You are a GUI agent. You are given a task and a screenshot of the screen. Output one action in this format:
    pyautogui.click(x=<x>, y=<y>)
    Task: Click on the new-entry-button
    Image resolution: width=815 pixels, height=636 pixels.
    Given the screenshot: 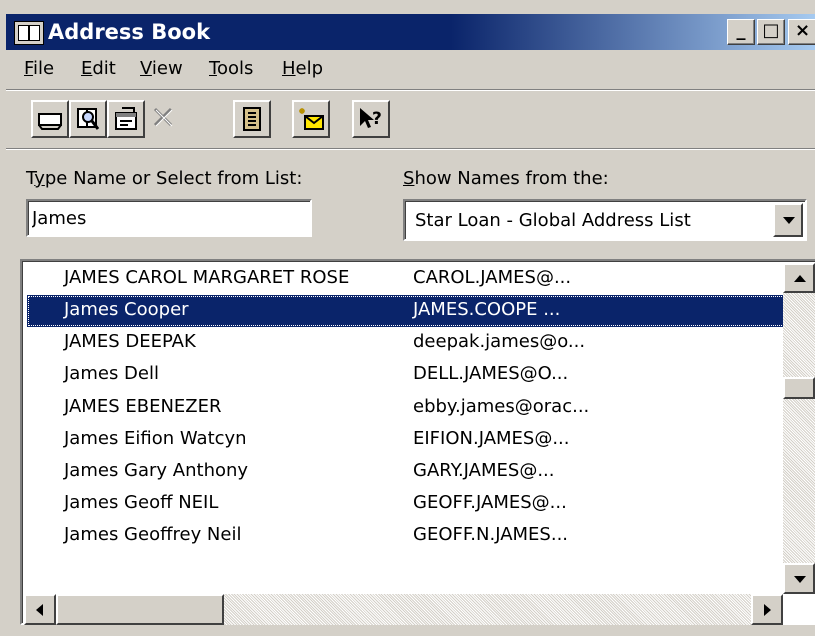 What is the action you would take?
    pyautogui.click(x=50, y=119)
    